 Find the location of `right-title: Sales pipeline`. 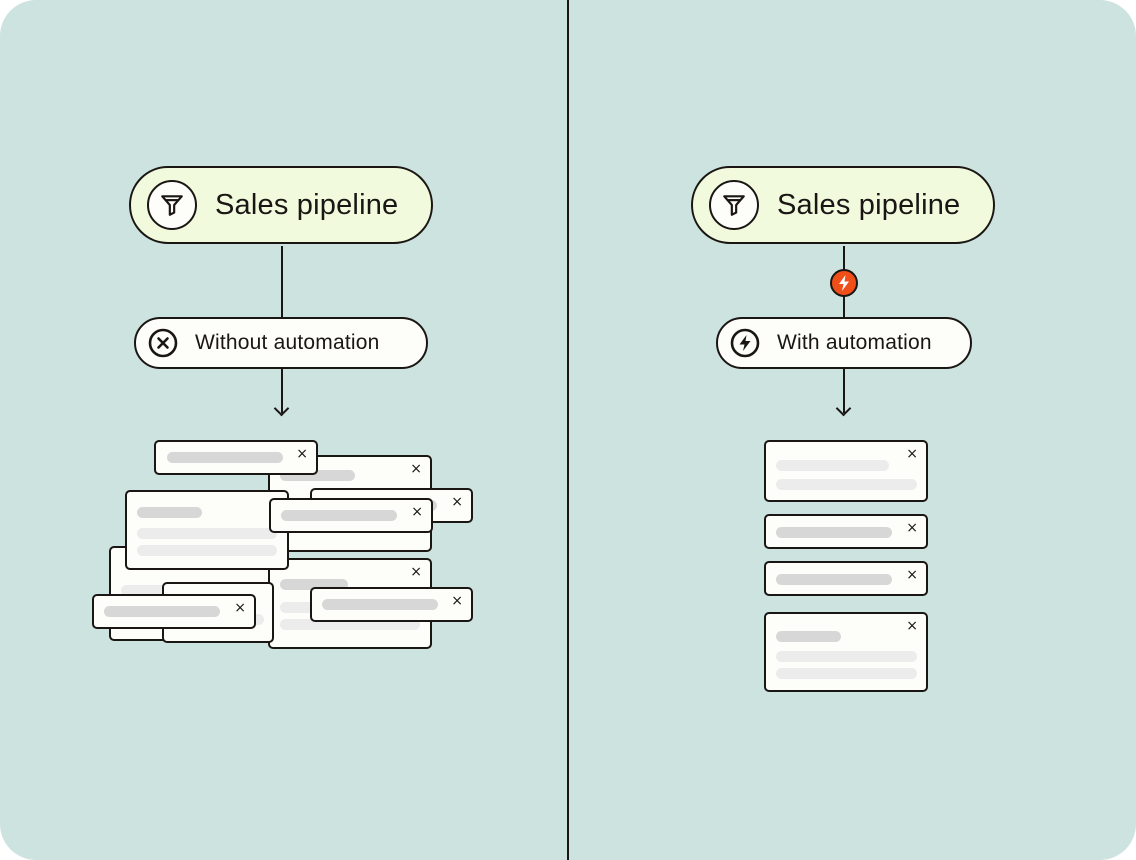

right-title: Sales pipeline is located at coordinates (869, 204).